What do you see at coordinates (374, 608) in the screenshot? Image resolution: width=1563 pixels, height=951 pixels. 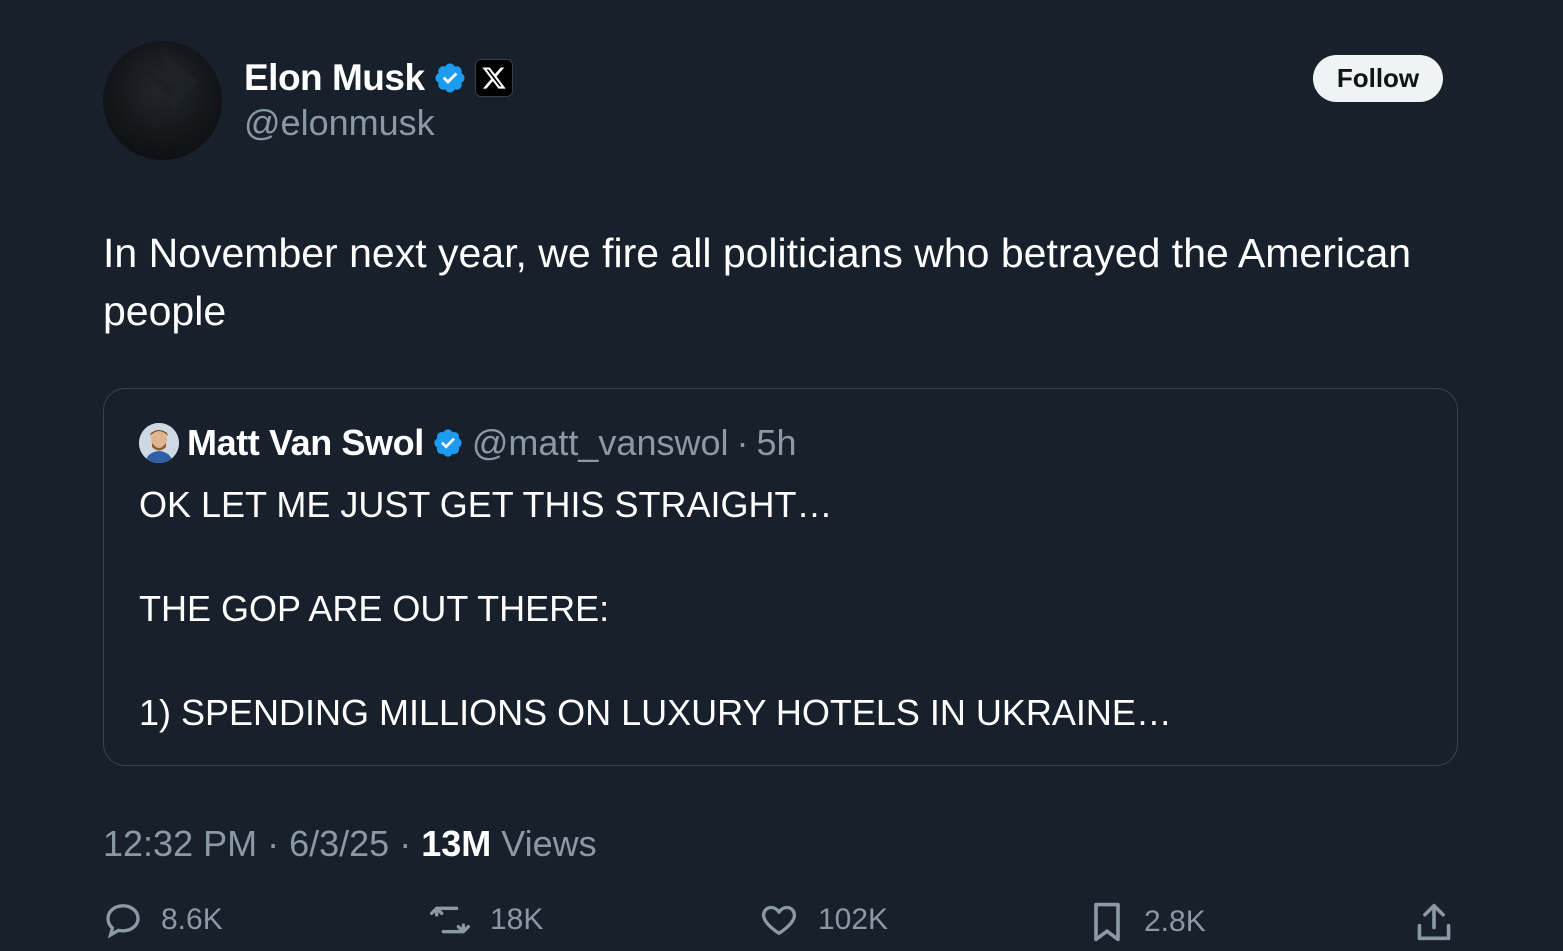 I see `quoted-line: THE GOP ARE OUT THERE:` at bounding box center [374, 608].